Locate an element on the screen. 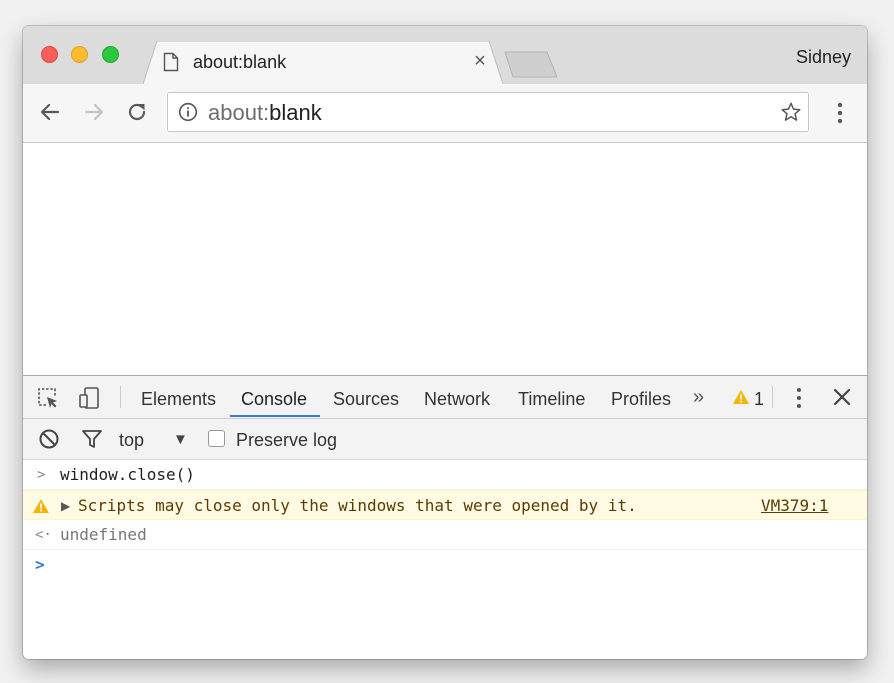  input-chevron-icon: > is located at coordinates (41, 475).